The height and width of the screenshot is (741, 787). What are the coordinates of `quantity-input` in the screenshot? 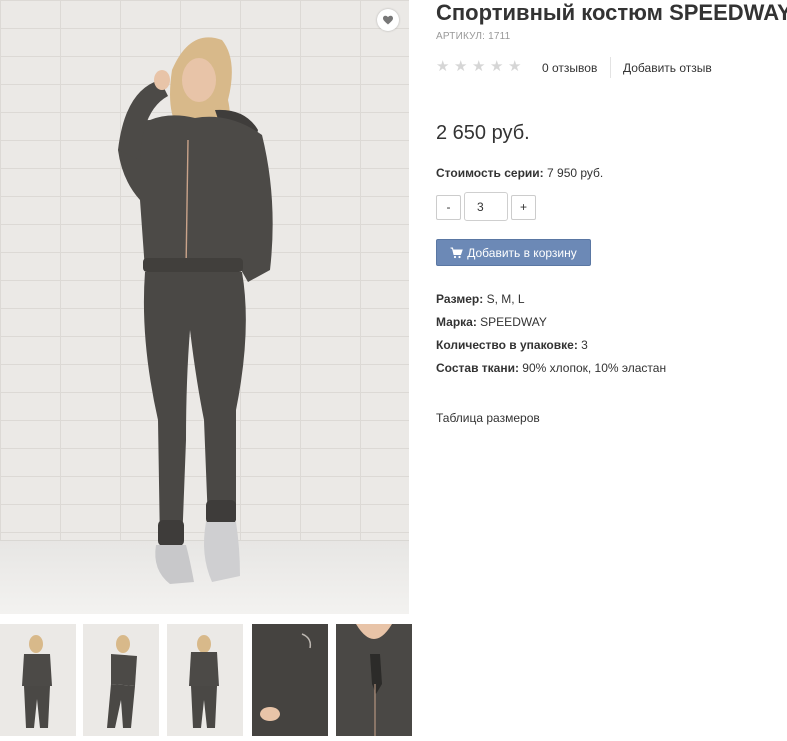 It's located at (486, 206).